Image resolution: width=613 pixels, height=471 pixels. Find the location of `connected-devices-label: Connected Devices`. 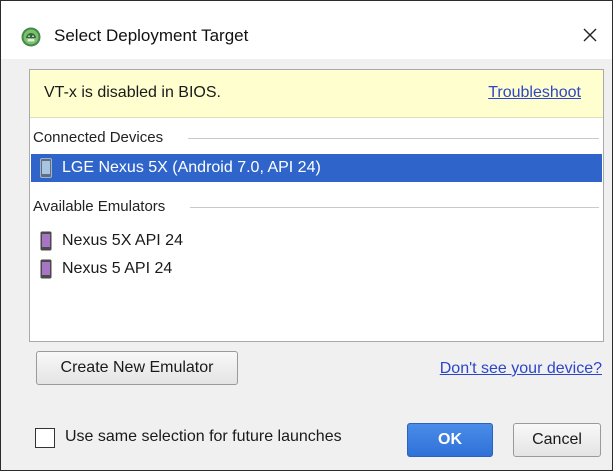

connected-devices-label: Connected Devices is located at coordinates (101, 137).